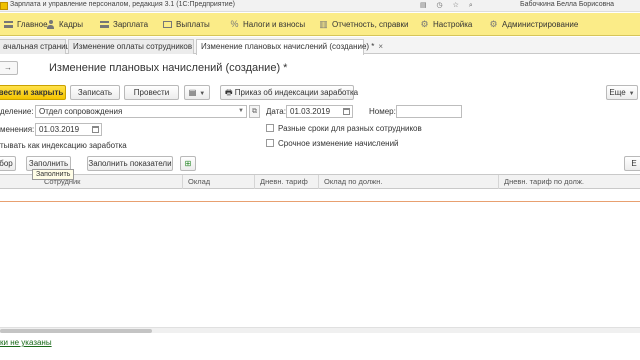  I want to click on different-dates-label: Разные сроки для разных сотрудников, so click(350, 128).